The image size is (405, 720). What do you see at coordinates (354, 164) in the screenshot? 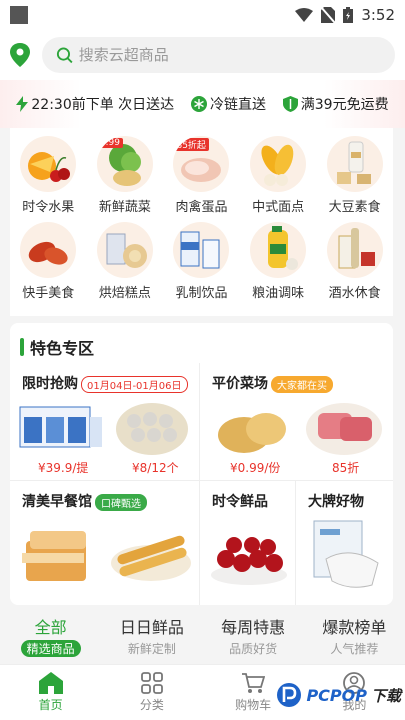
I see `soy-icon` at bounding box center [354, 164].